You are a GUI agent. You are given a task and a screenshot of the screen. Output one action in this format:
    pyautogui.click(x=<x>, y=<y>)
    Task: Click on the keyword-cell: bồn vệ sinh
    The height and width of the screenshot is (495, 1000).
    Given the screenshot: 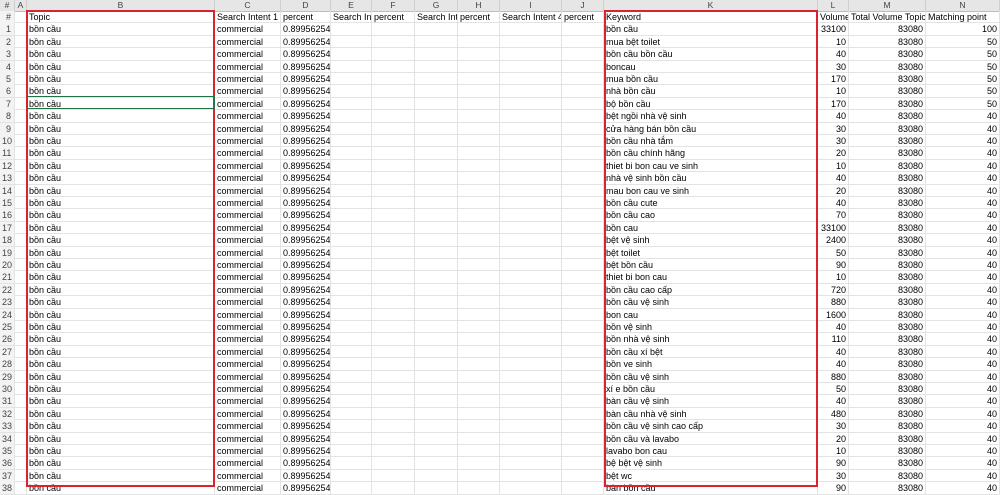 What is the action you would take?
    pyautogui.click(x=711, y=327)
    